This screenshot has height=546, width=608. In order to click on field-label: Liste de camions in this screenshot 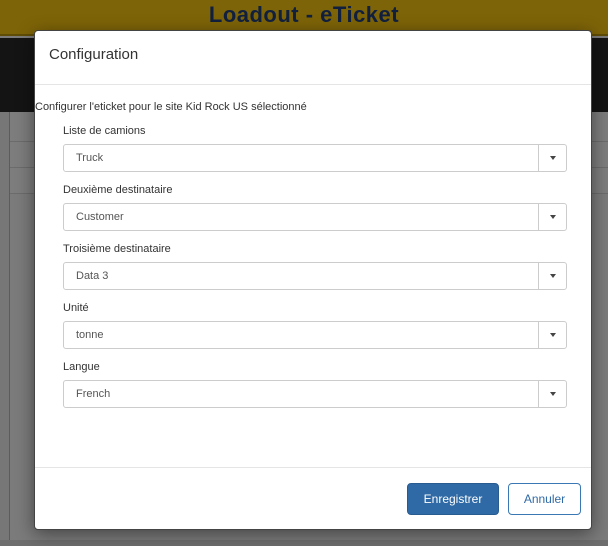, I will do `click(104, 131)`.